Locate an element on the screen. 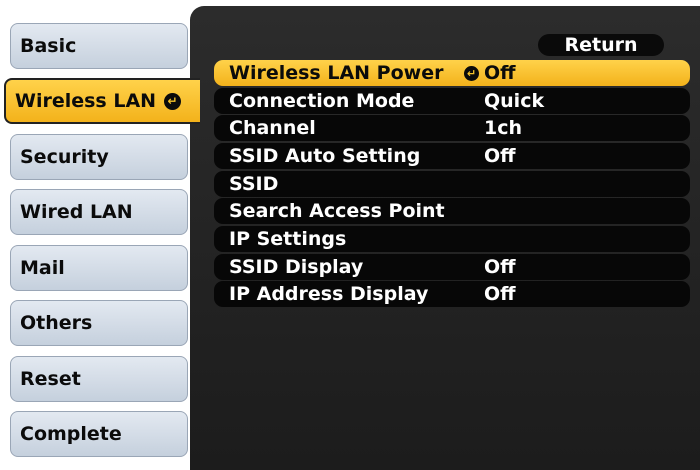 The width and height of the screenshot is (700, 470). tab-complete: Complete is located at coordinates (99, 434).